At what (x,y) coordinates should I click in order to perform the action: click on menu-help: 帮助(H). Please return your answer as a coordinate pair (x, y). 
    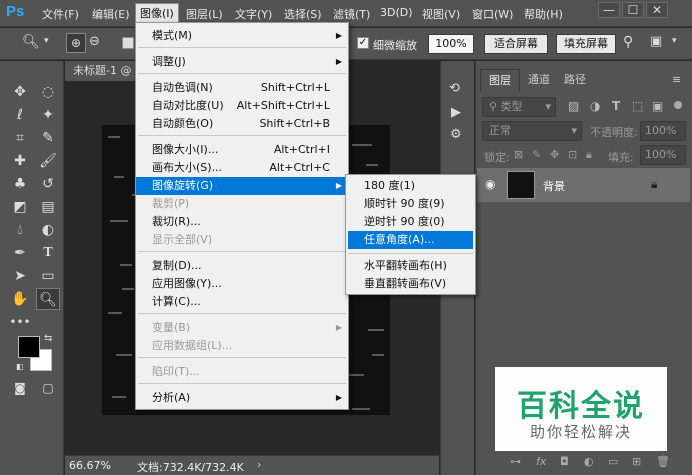
    Looking at the image, I should click on (543, 14).